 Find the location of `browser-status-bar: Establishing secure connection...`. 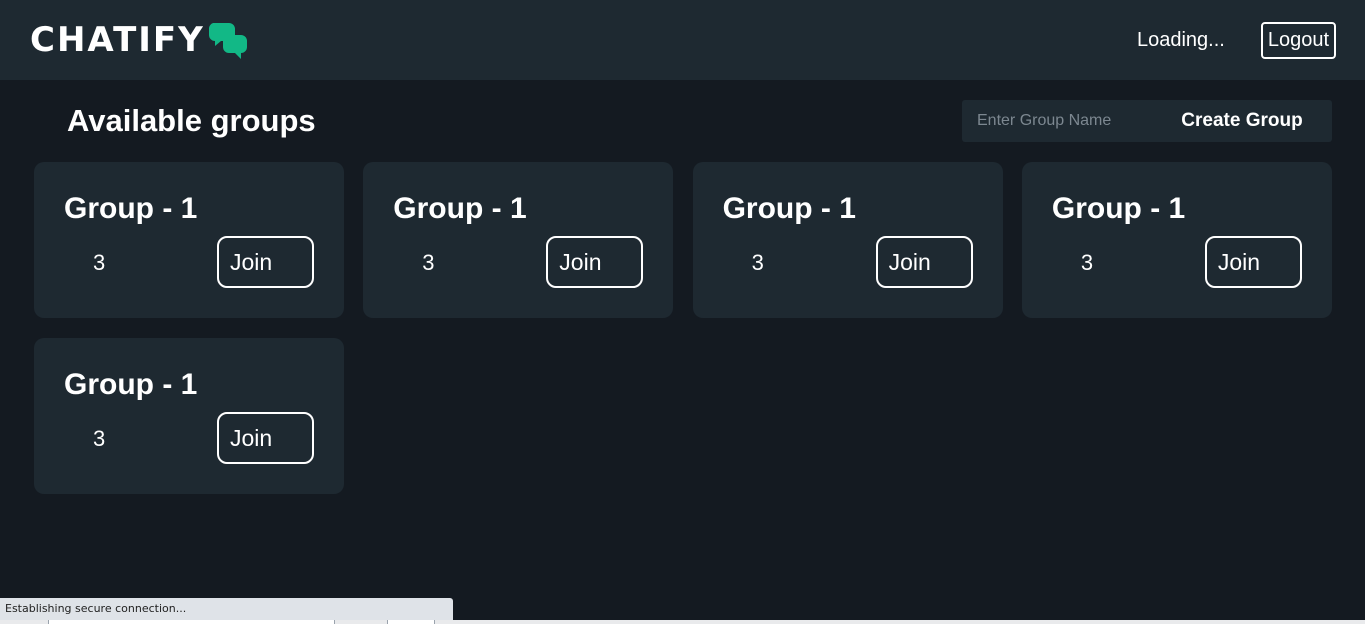

browser-status-bar: Establishing secure connection... is located at coordinates (226, 609).